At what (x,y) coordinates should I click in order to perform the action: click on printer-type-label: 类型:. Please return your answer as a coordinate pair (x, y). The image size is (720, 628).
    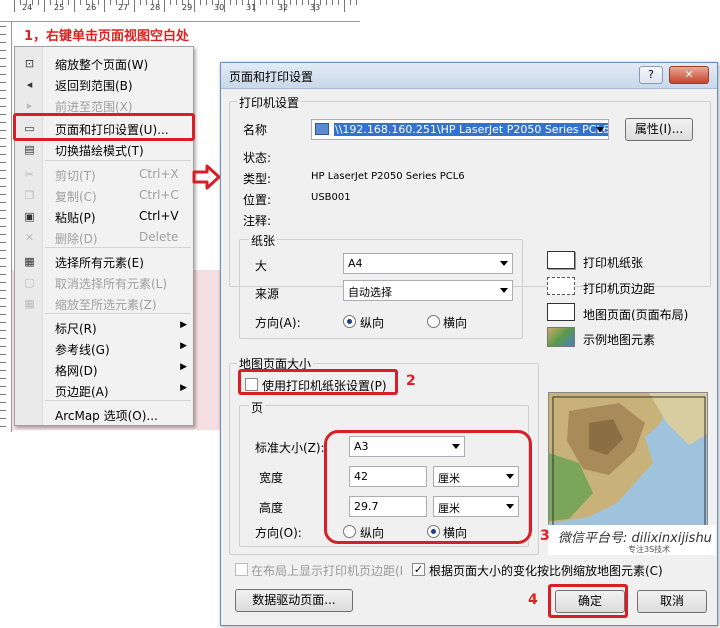
    Looking at the image, I should click on (257, 179).